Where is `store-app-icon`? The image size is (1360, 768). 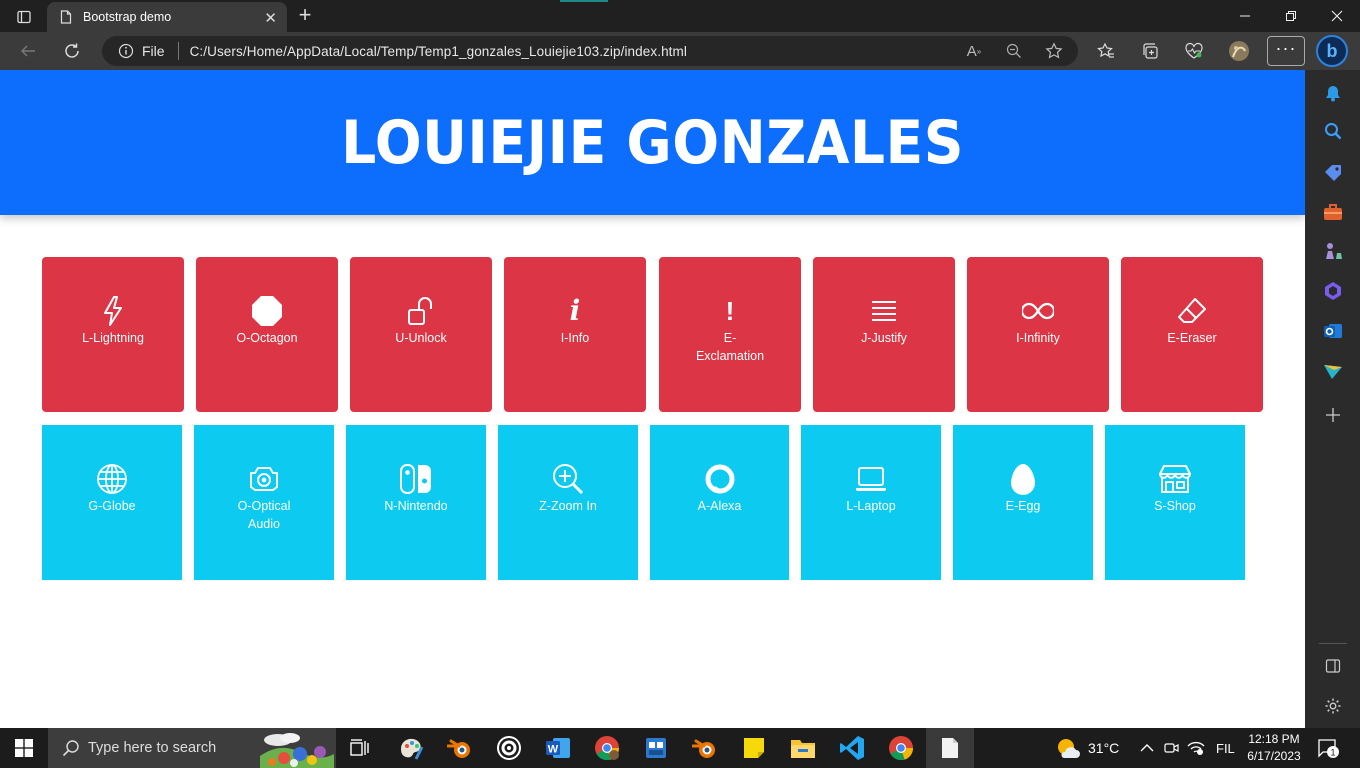 store-app-icon is located at coordinates (656, 748).